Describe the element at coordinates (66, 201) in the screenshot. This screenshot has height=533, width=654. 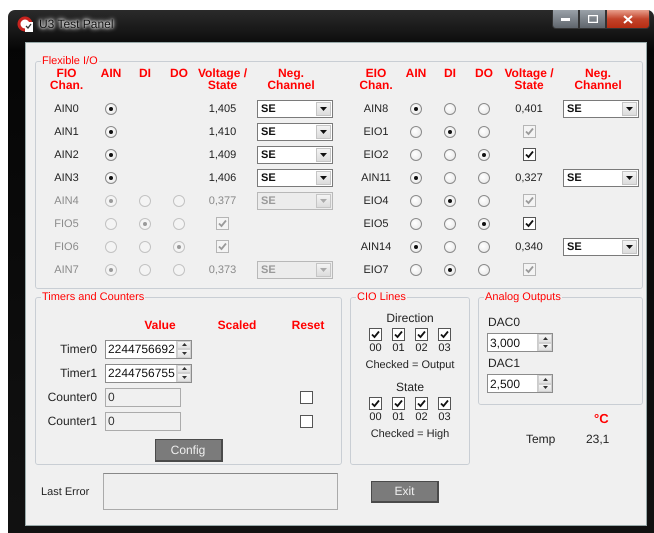
I see `channel-label: AIN4` at that location.